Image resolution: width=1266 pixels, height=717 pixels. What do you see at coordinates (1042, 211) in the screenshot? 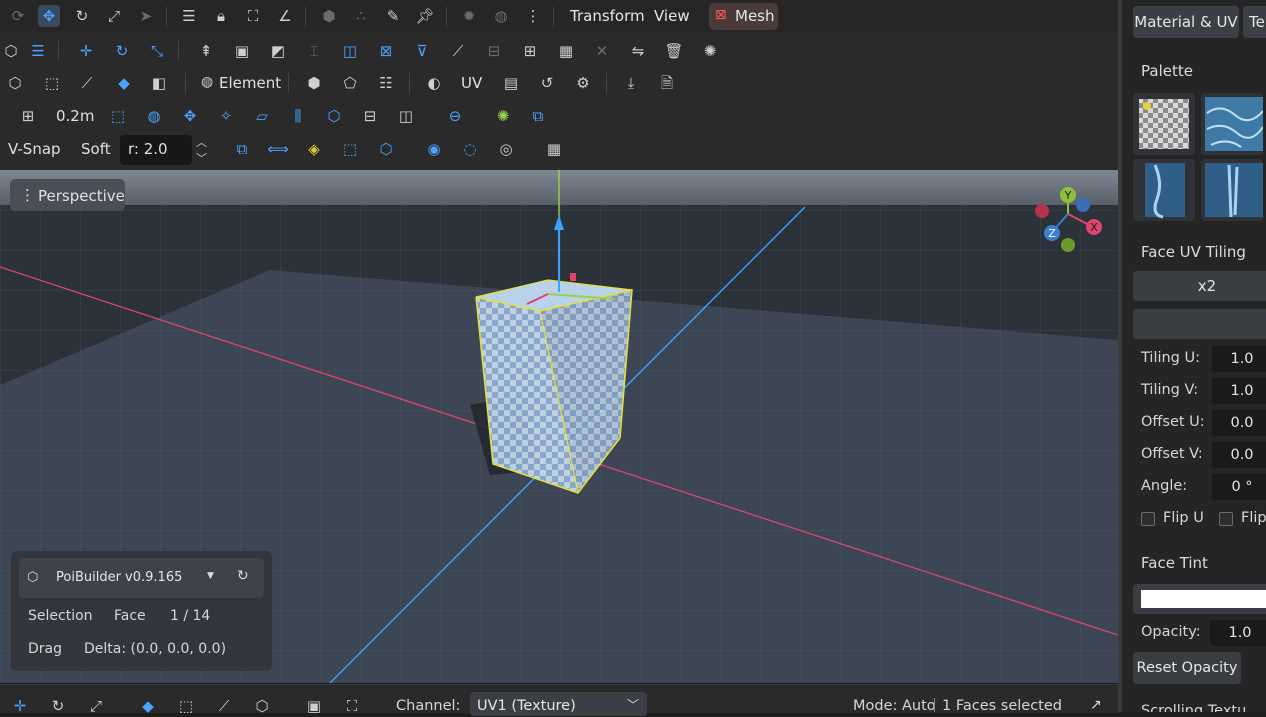
I see `axis-neg-x-handle` at bounding box center [1042, 211].